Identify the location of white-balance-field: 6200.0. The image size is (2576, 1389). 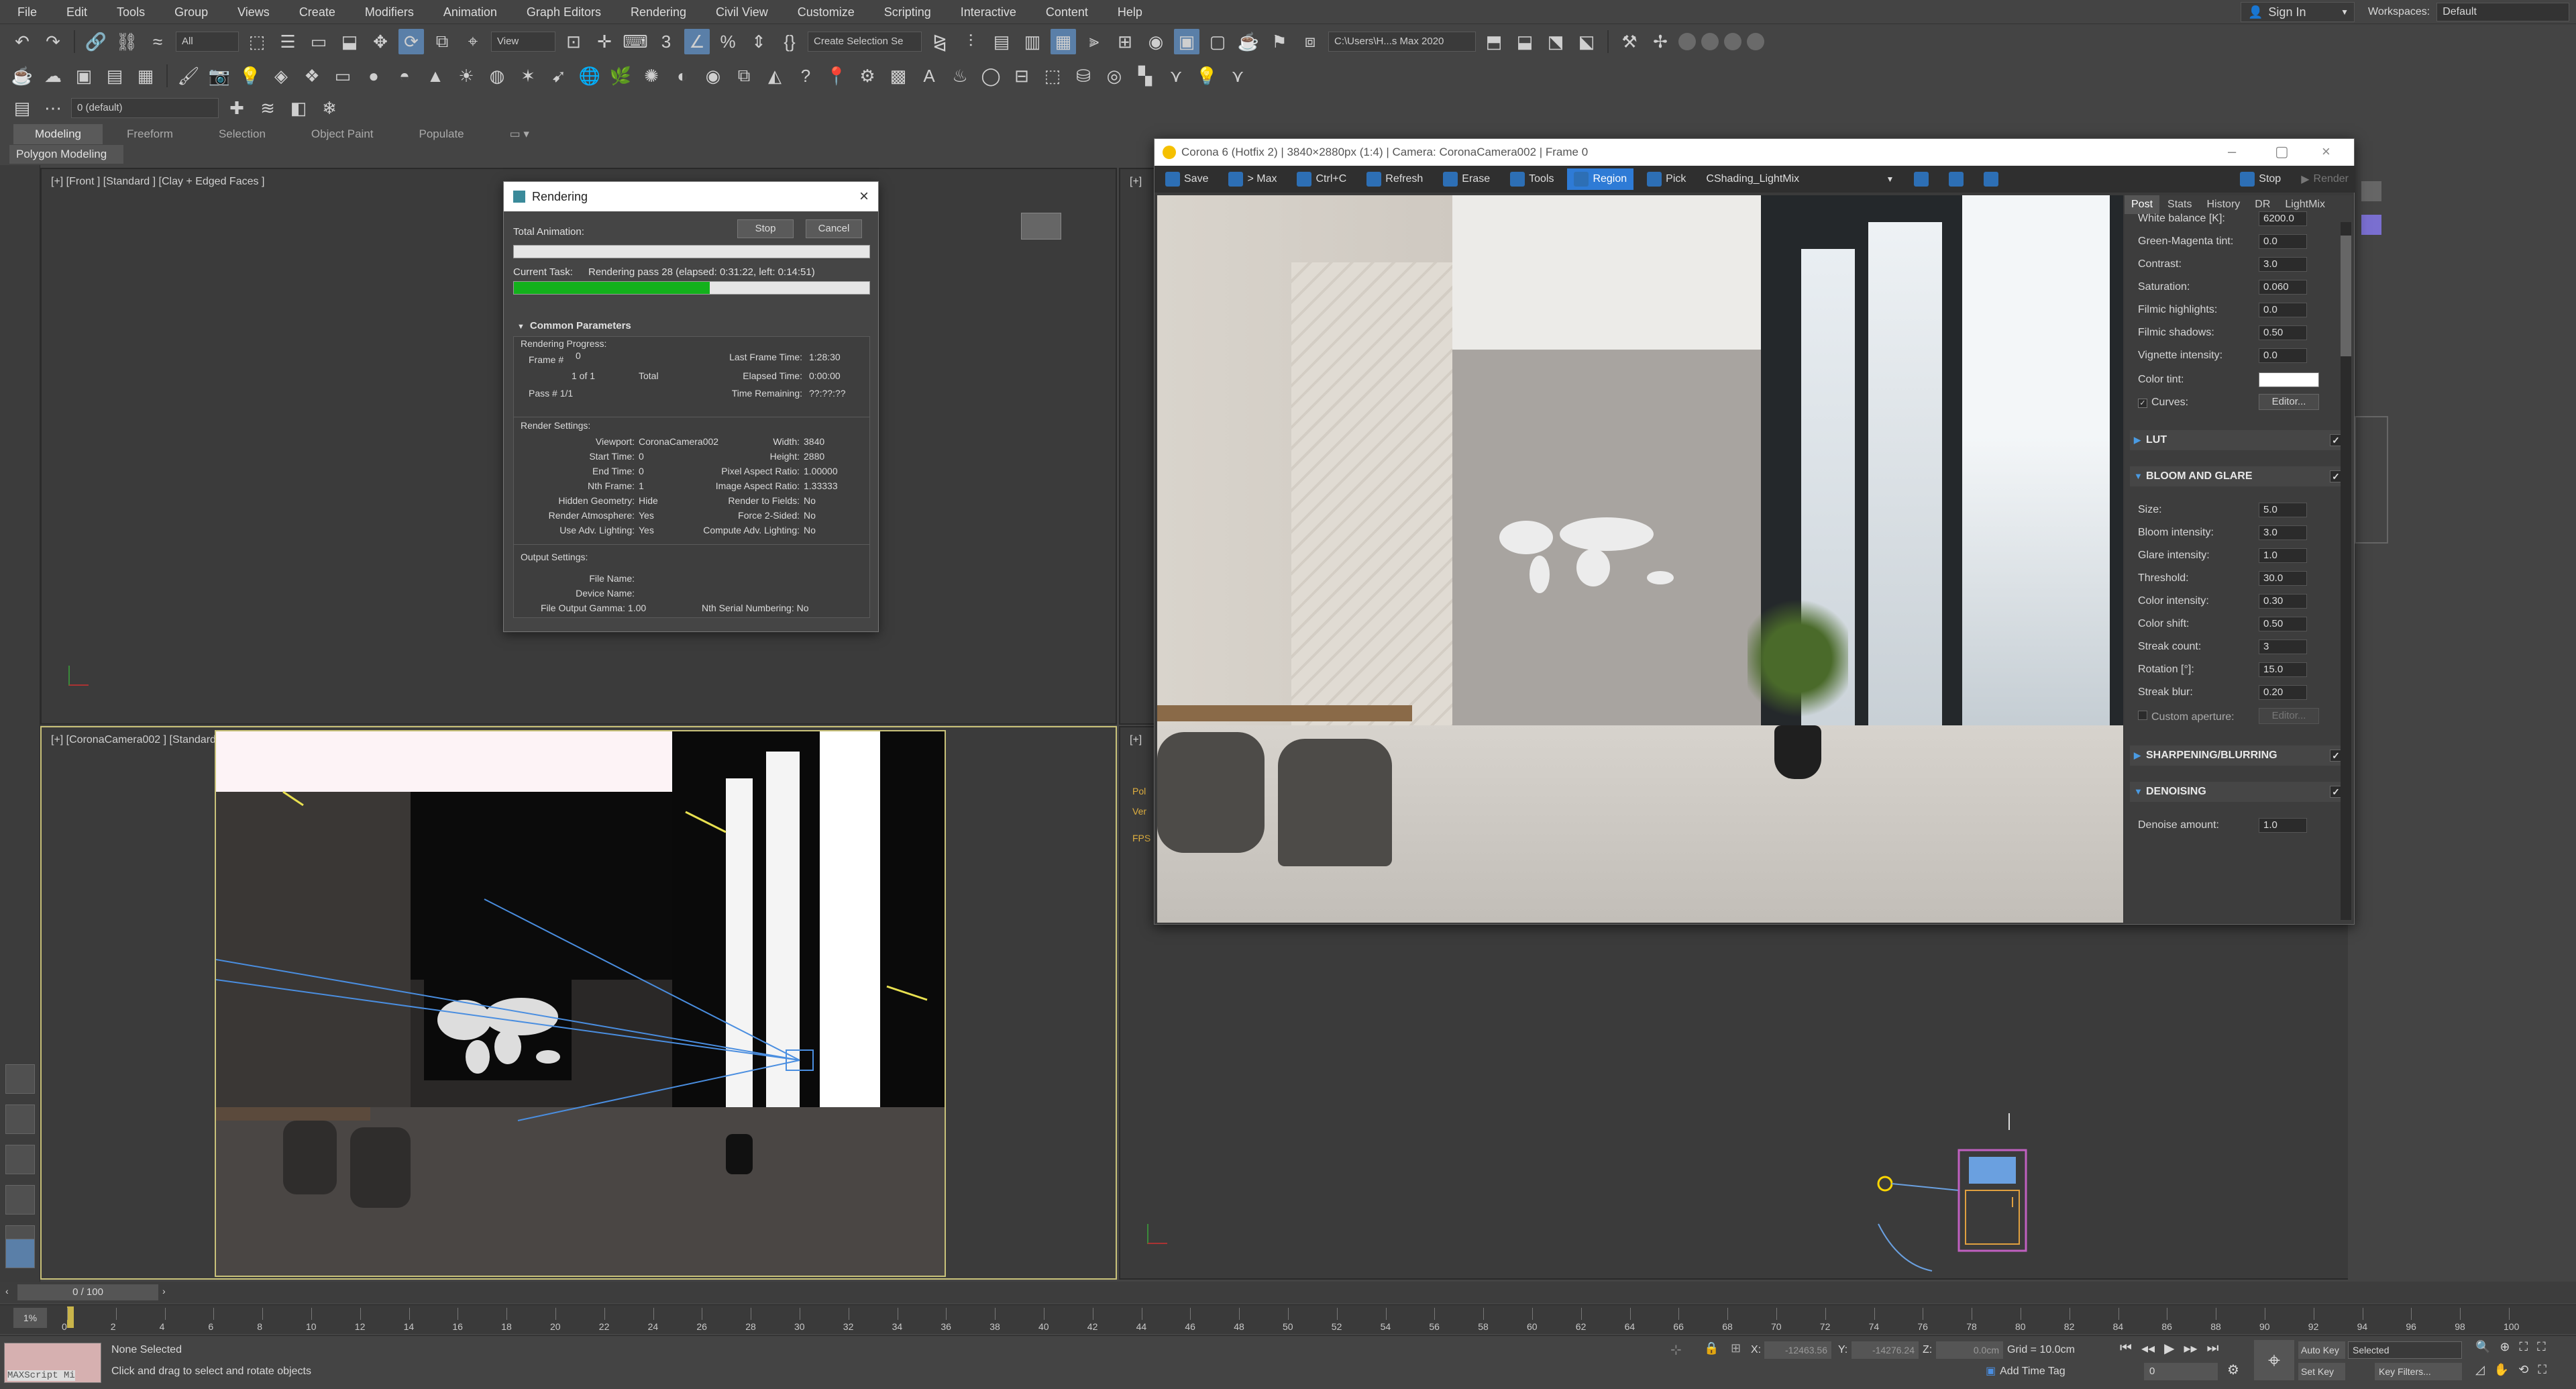
(2283, 219).